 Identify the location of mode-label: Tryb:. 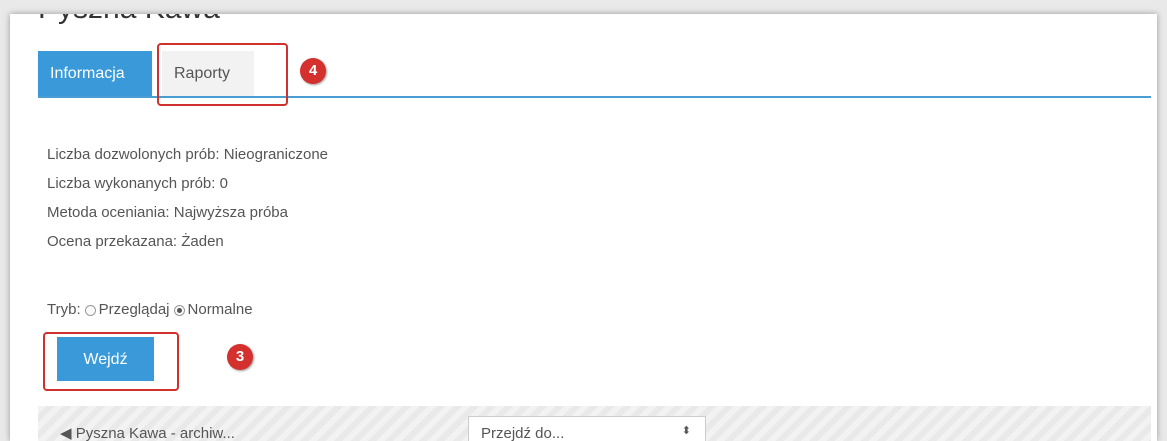
(64, 309).